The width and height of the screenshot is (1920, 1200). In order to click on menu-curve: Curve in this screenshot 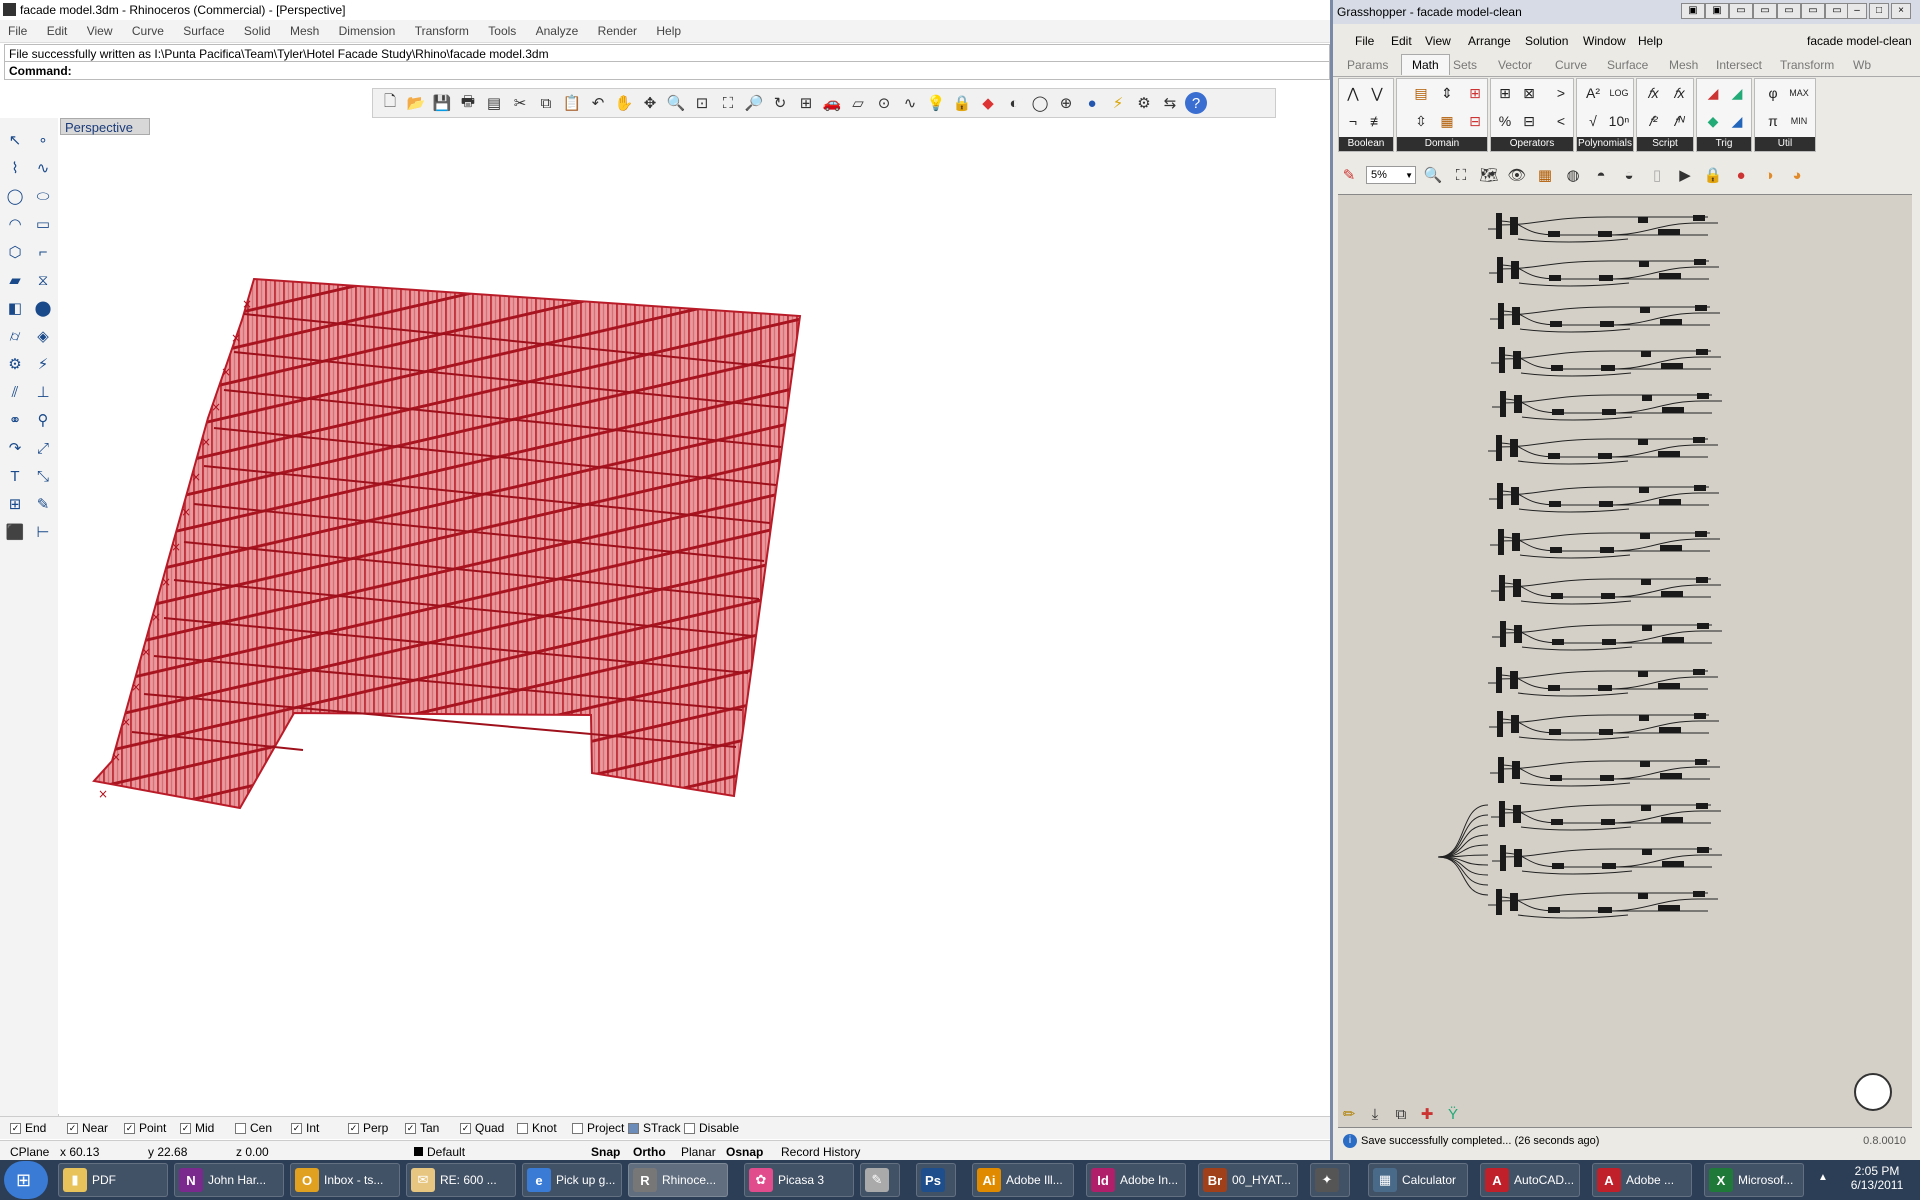, I will do `click(148, 29)`.